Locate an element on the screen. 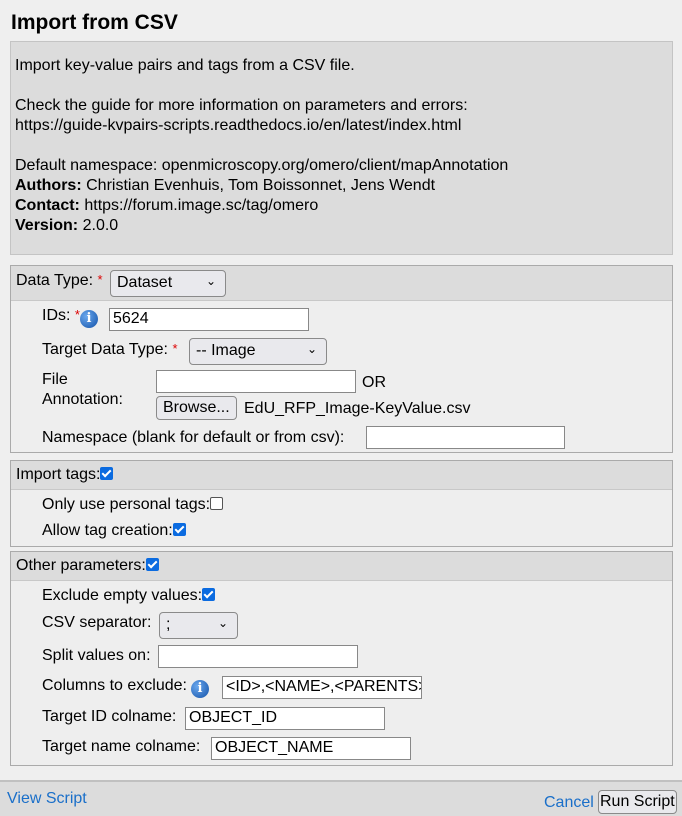 This screenshot has height=816, width=682. import-tags-label: Import tags: is located at coordinates (58, 474).